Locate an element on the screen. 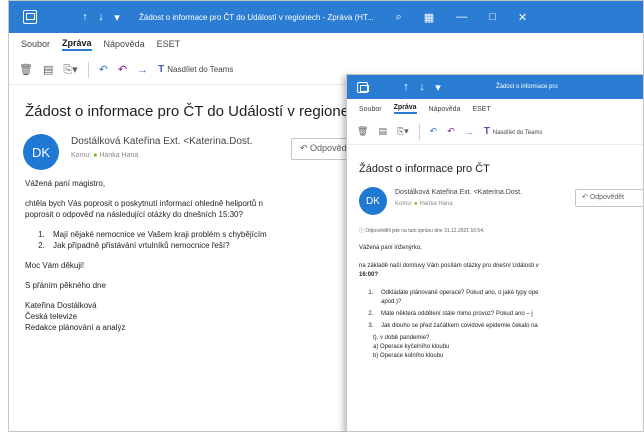 The height and width of the screenshot is (432, 644). window-title: Žádost o informace pro is located at coordinates (527, 87).